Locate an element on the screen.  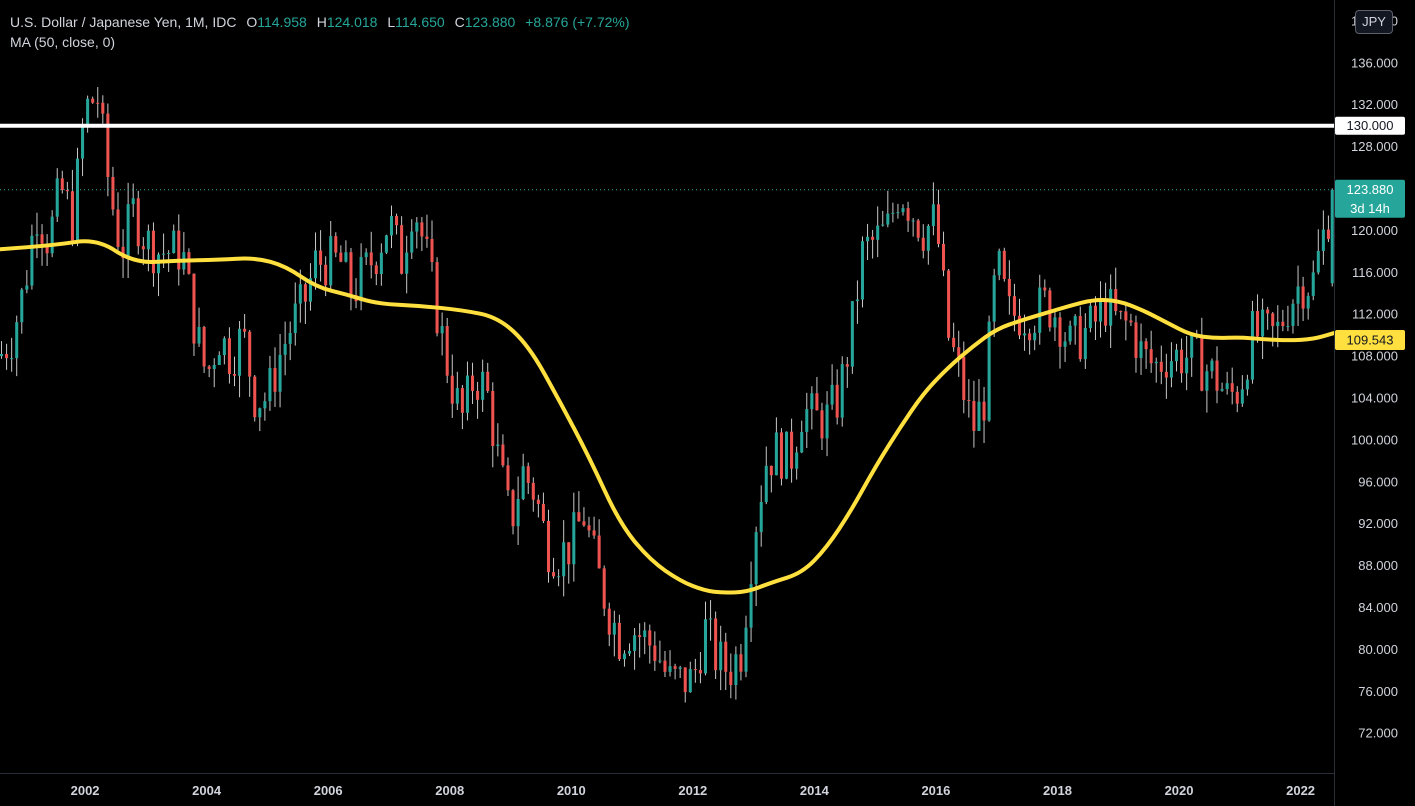
hline-price-label: 130.000 is located at coordinates (1370, 125).